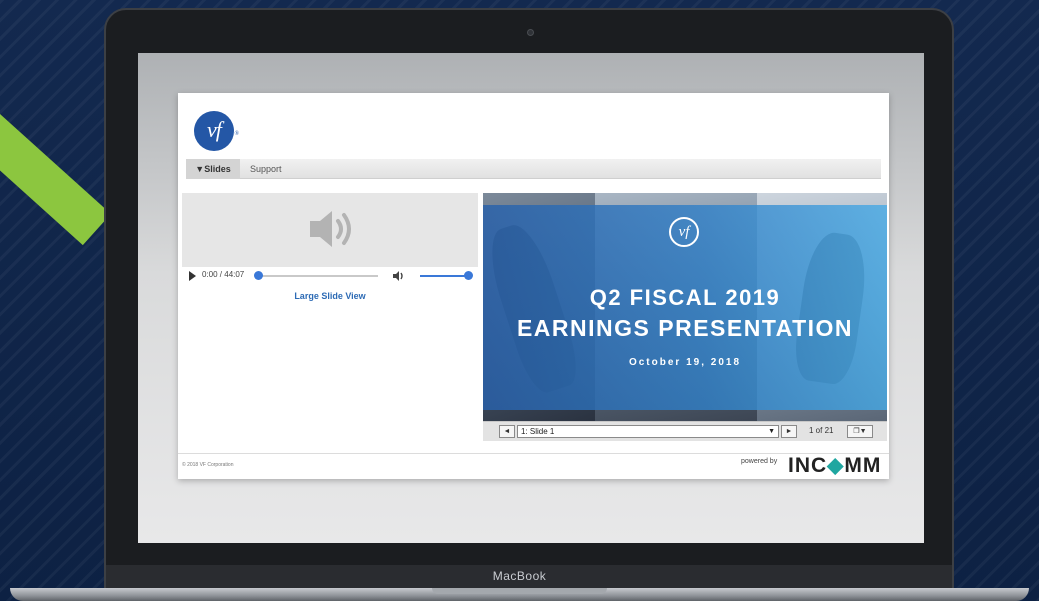 The width and height of the screenshot is (1039, 601). I want to click on camera-icon, so click(530, 32).